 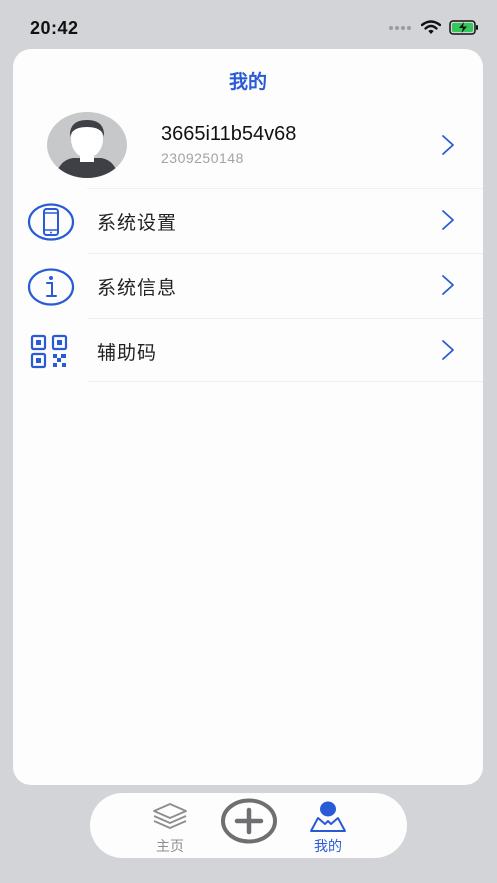 What do you see at coordinates (137, 223) in the screenshot?
I see `menu-item-label: 系统设置` at bounding box center [137, 223].